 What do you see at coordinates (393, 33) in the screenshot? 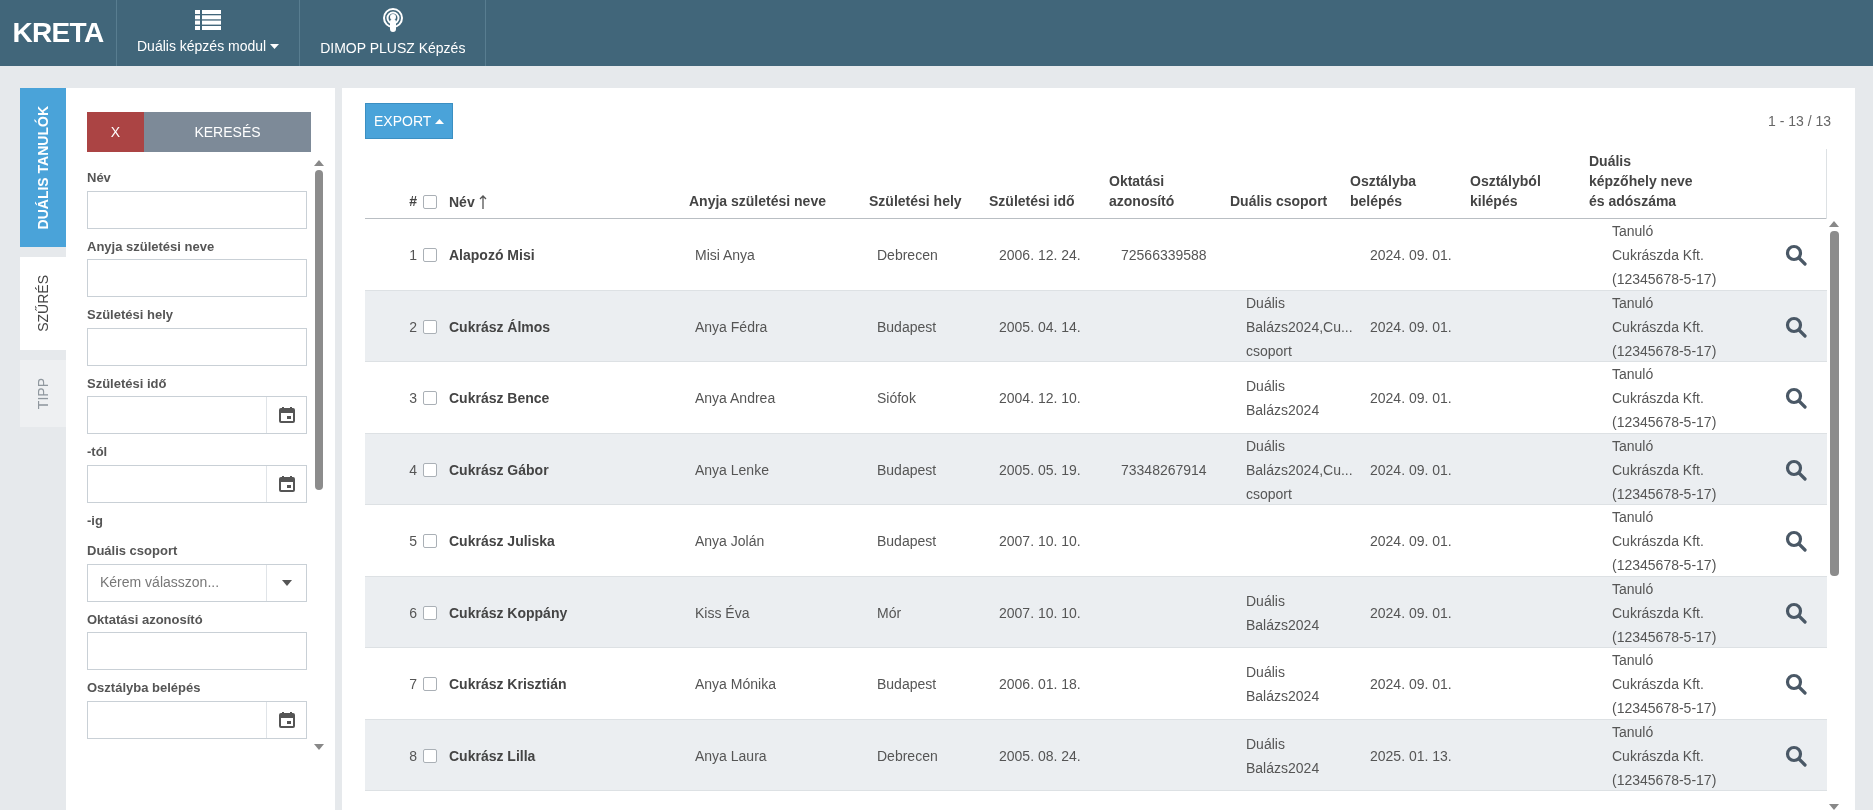
I see `menu-item: DIMOP PLUSZ Képzés` at bounding box center [393, 33].